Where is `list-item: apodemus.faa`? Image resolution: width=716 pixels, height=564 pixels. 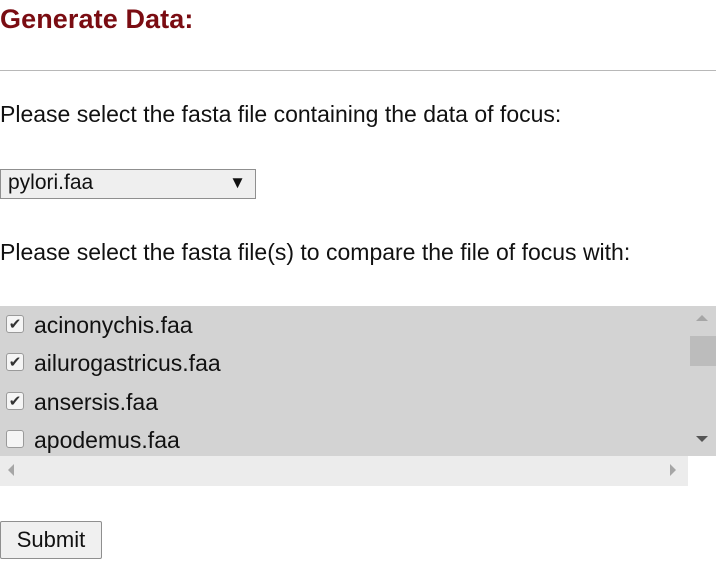 list-item: apodemus.faa is located at coordinates (344, 441).